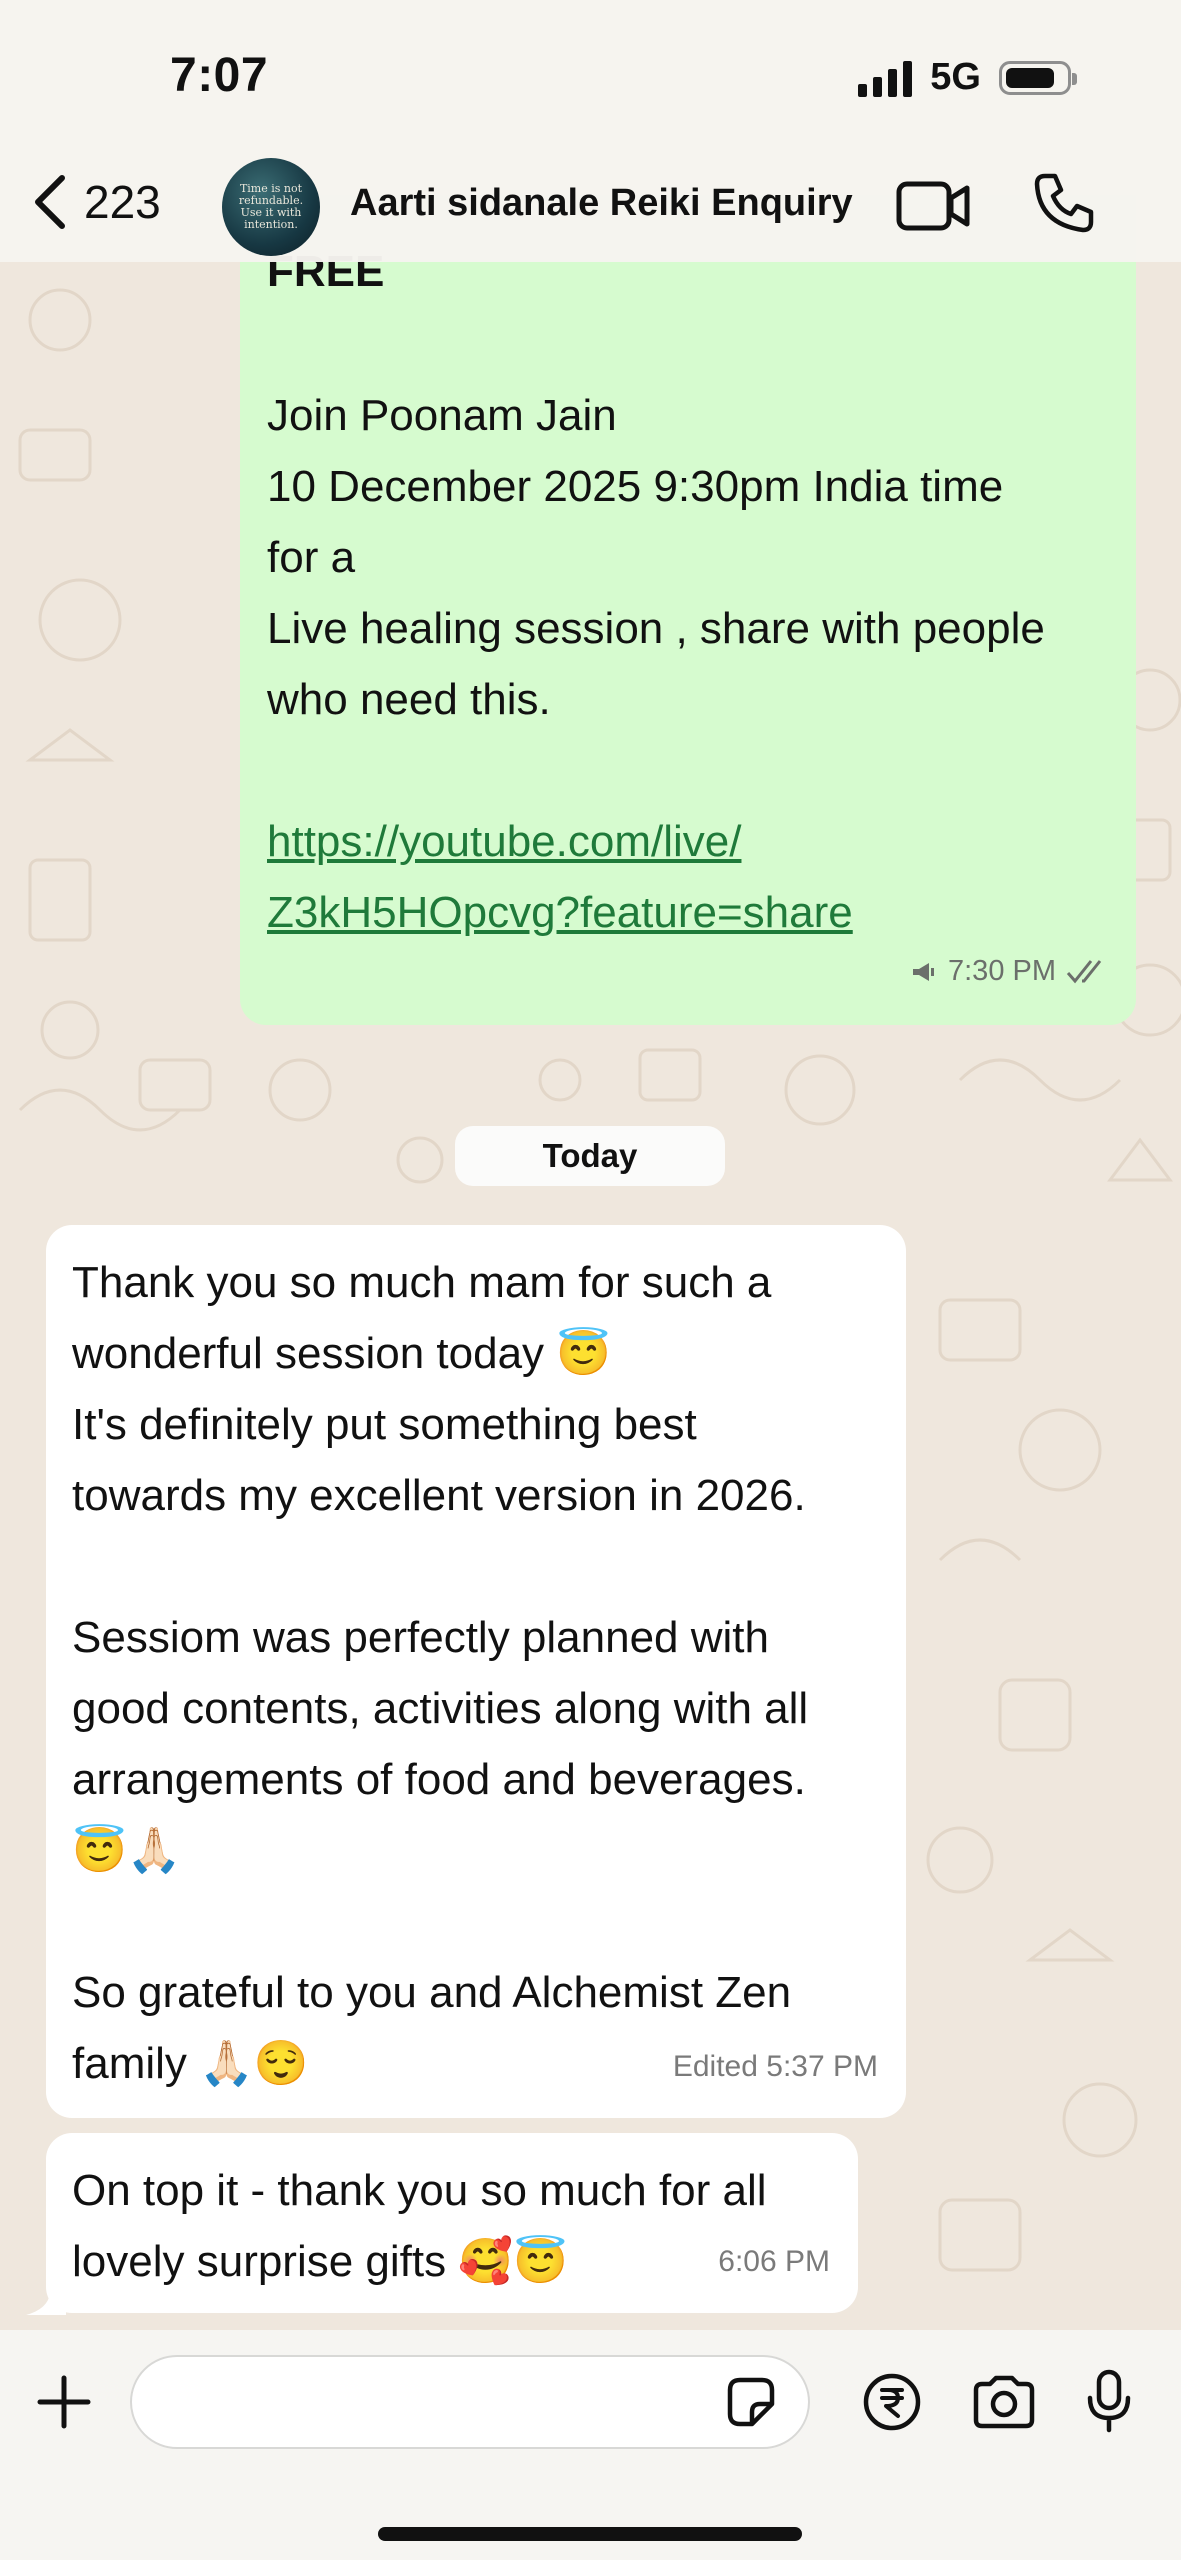  I want to click on message-time: 7:30 PM, so click(1002, 971).